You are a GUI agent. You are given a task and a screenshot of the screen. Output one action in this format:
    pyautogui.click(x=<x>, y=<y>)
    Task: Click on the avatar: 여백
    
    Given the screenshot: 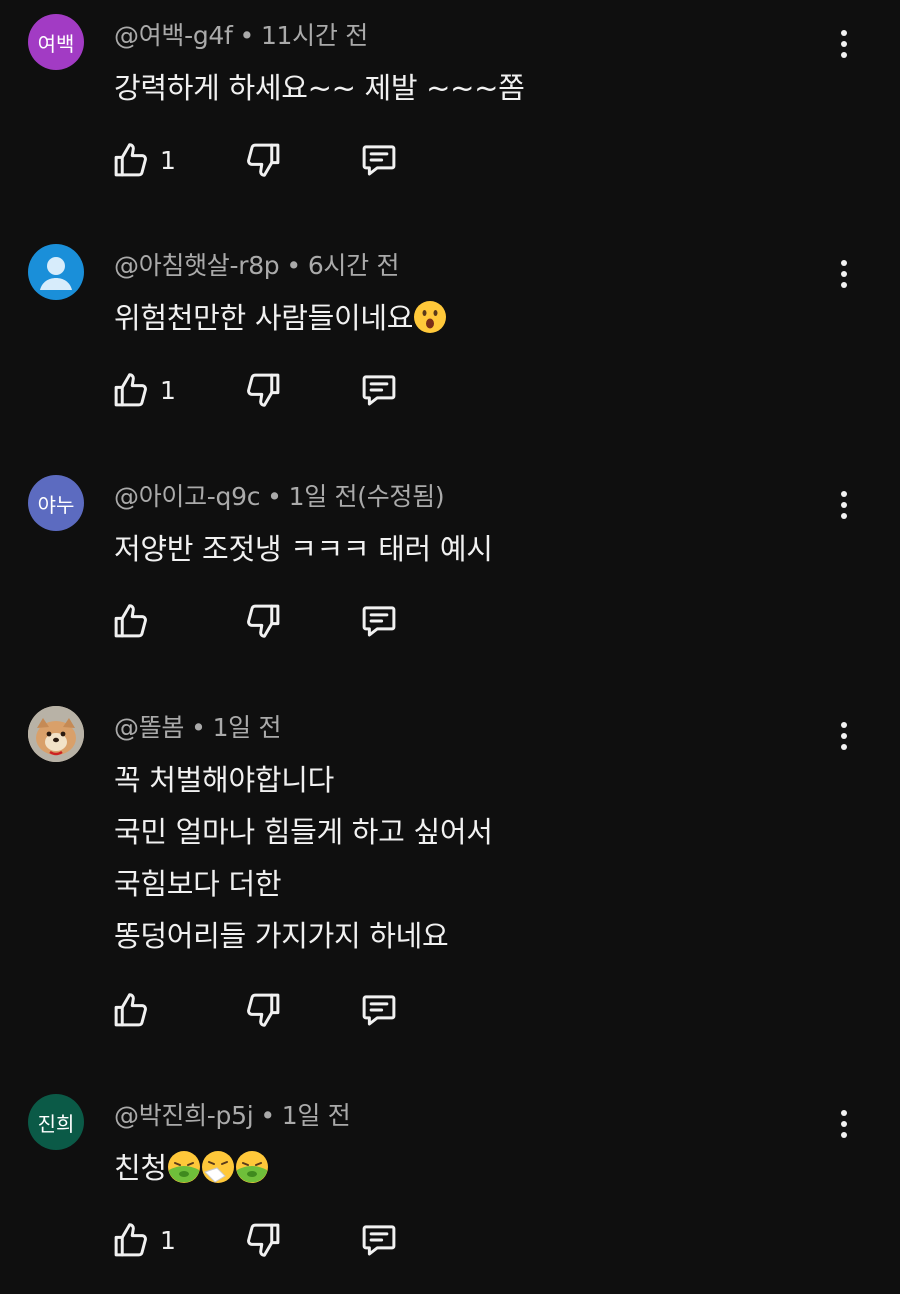 What is the action you would take?
    pyautogui.click(x=56, y=42)
    